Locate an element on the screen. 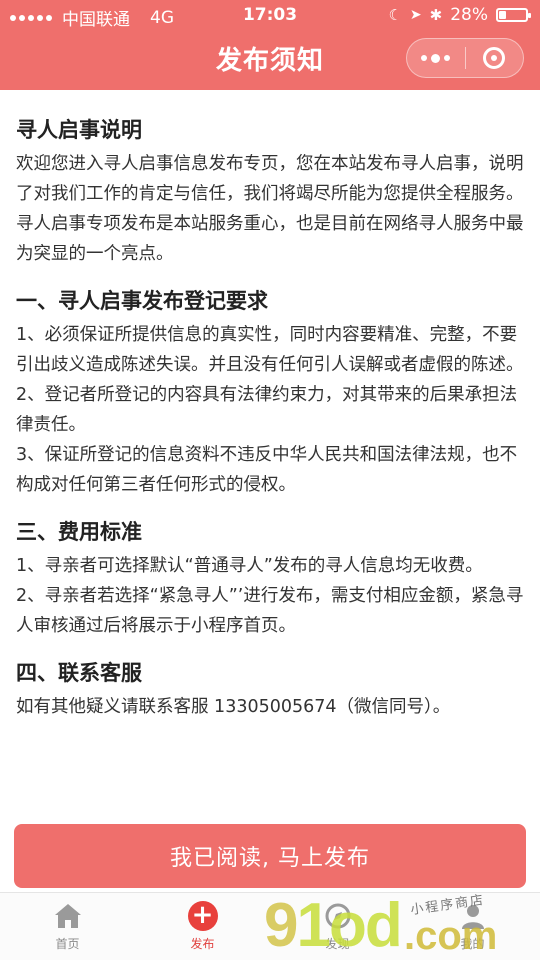 The image size is (540, 960). status-bar: 中国联通 4G 17:03 ☾ ➤ ✱ 28% is located at coordinates (270, 15).